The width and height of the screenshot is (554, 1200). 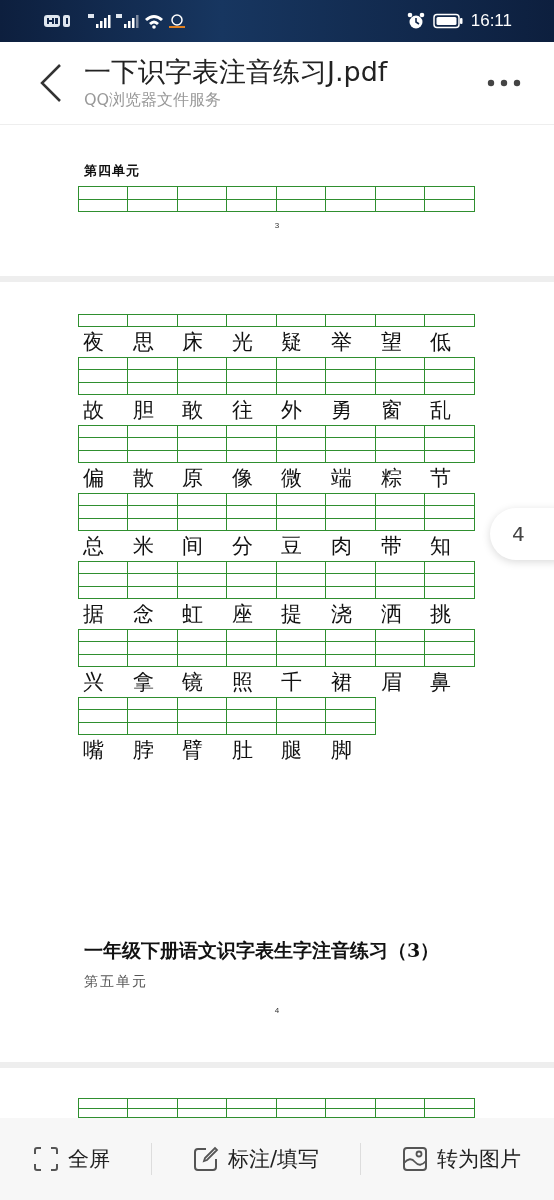 What do you see at coordinates (341, 546) in the screenshot?
I see `character: 肉` at bounding box center [341, 546].